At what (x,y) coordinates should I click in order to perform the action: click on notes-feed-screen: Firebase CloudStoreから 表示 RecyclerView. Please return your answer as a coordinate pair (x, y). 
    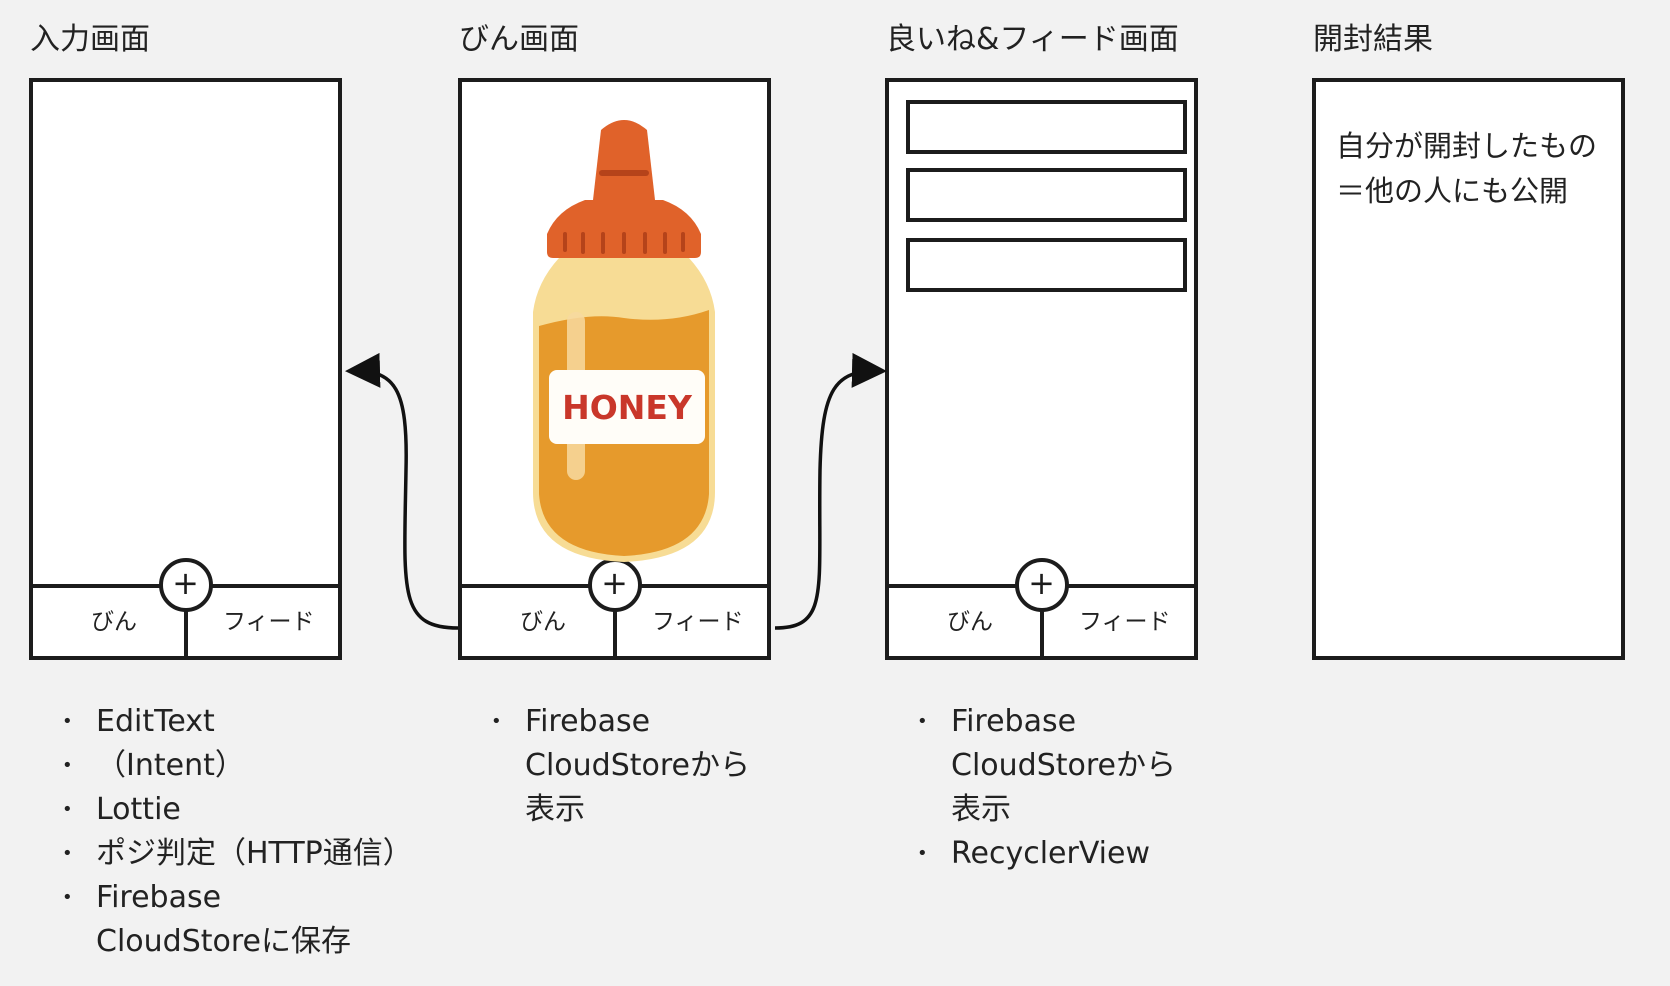
    Looking at the image, I should click on (1031, 788).